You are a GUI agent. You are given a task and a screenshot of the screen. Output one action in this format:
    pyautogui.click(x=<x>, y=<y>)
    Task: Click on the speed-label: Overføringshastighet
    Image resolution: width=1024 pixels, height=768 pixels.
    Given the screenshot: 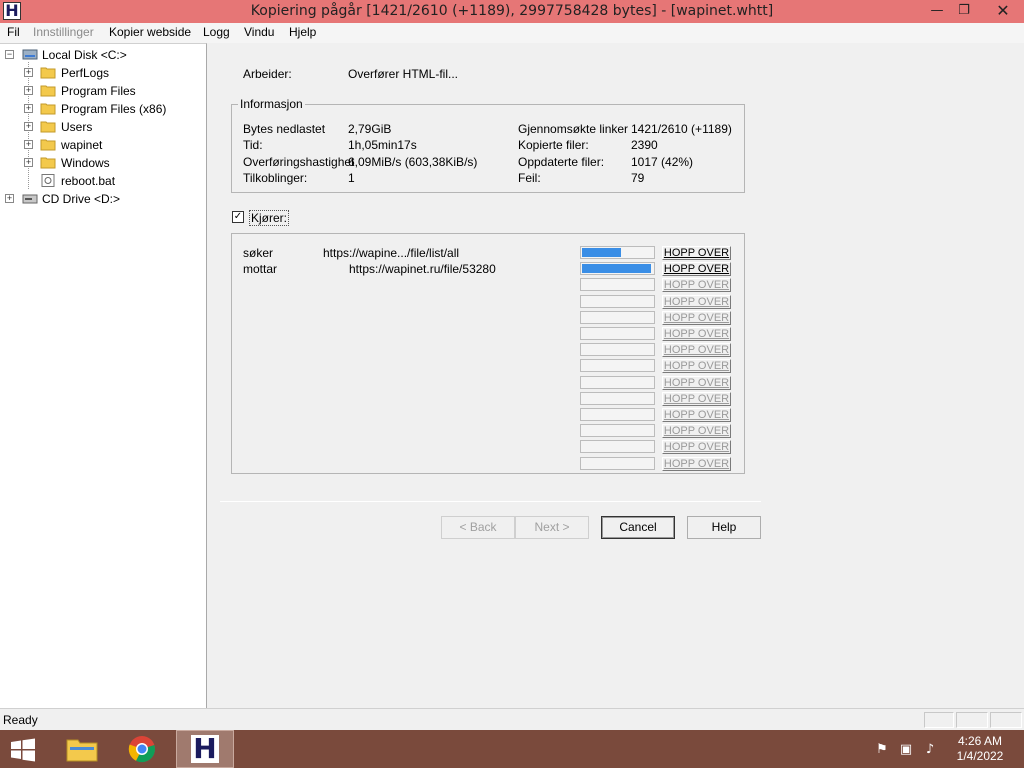 What is the action you would take?
    pyautogui.click(x=299, y=162)
    